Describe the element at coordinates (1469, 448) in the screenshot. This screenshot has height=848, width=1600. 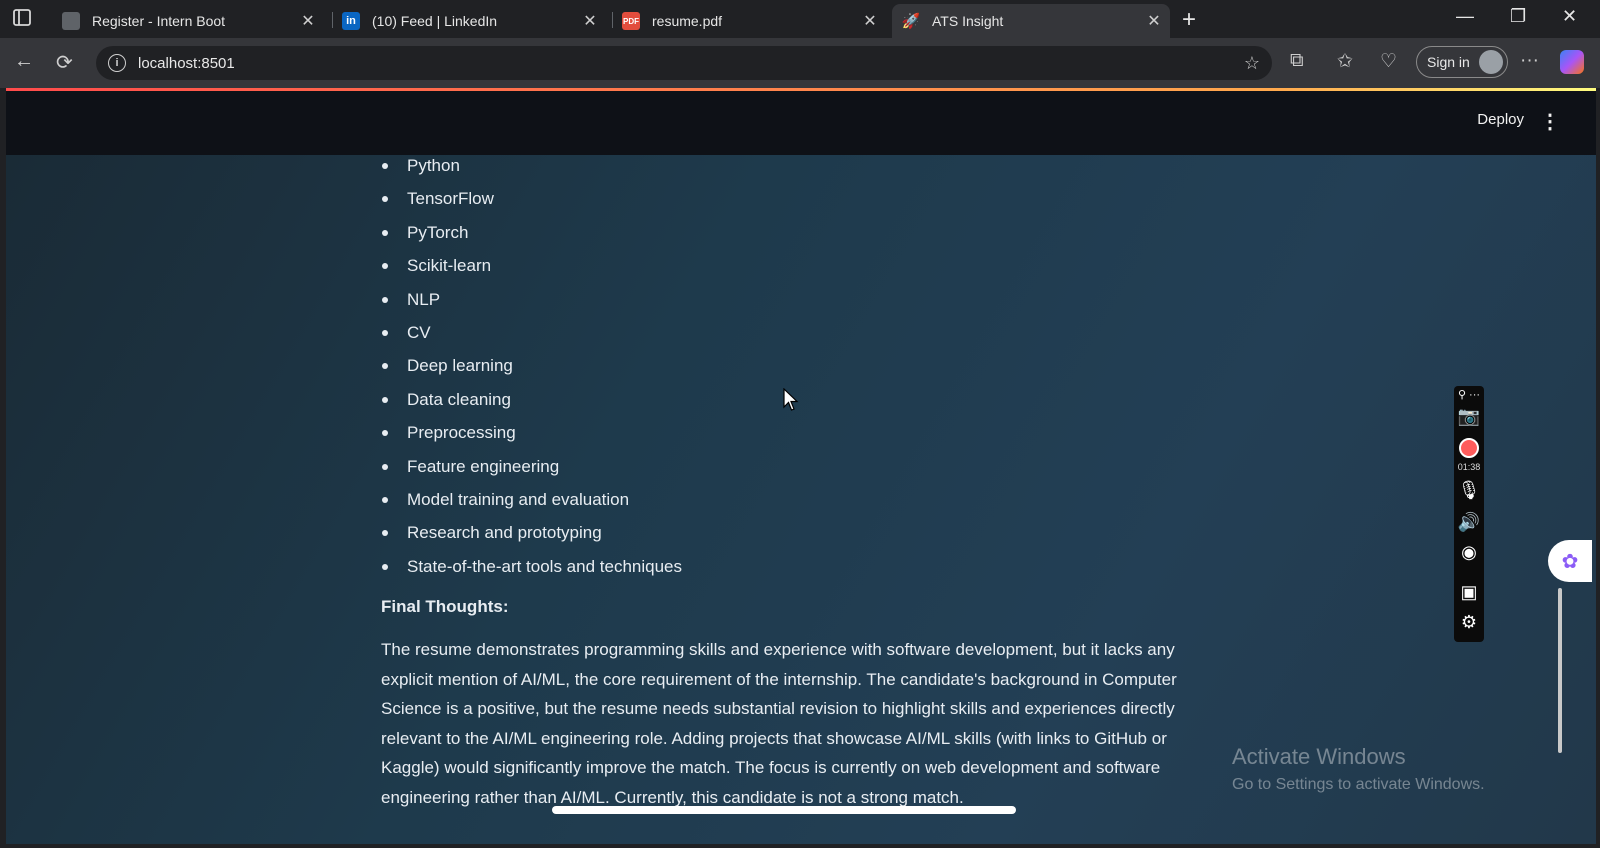
I see `record-button-icon` at that location.